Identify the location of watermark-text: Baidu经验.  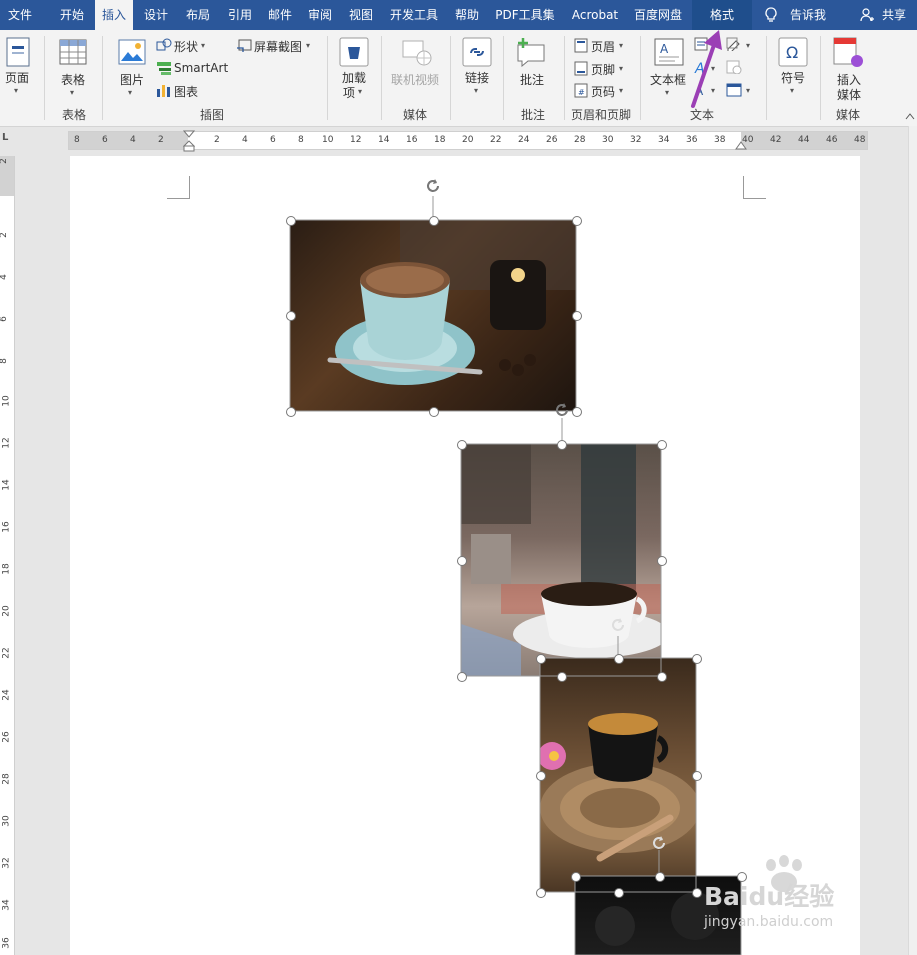
(769, 896).